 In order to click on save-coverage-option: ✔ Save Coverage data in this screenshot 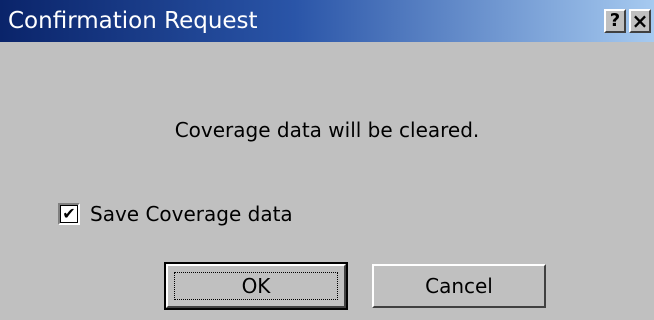, I will do `click(175, 214)`.